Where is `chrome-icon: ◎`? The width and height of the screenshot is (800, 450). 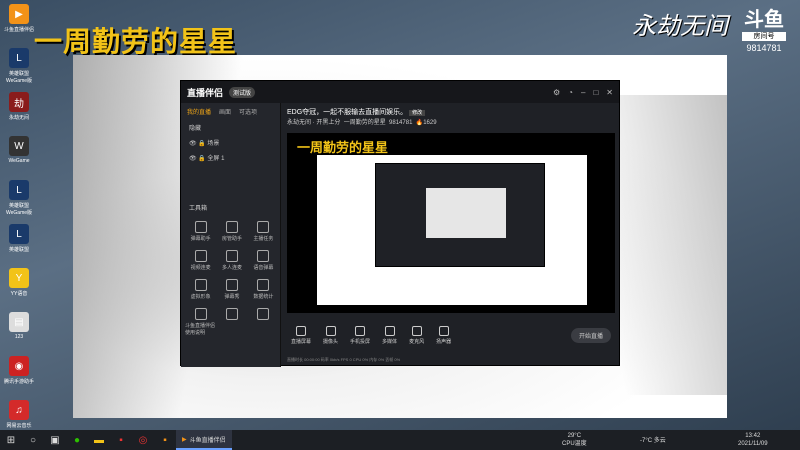
chrome-icon: ◎ is located at coordinates (143, 440).